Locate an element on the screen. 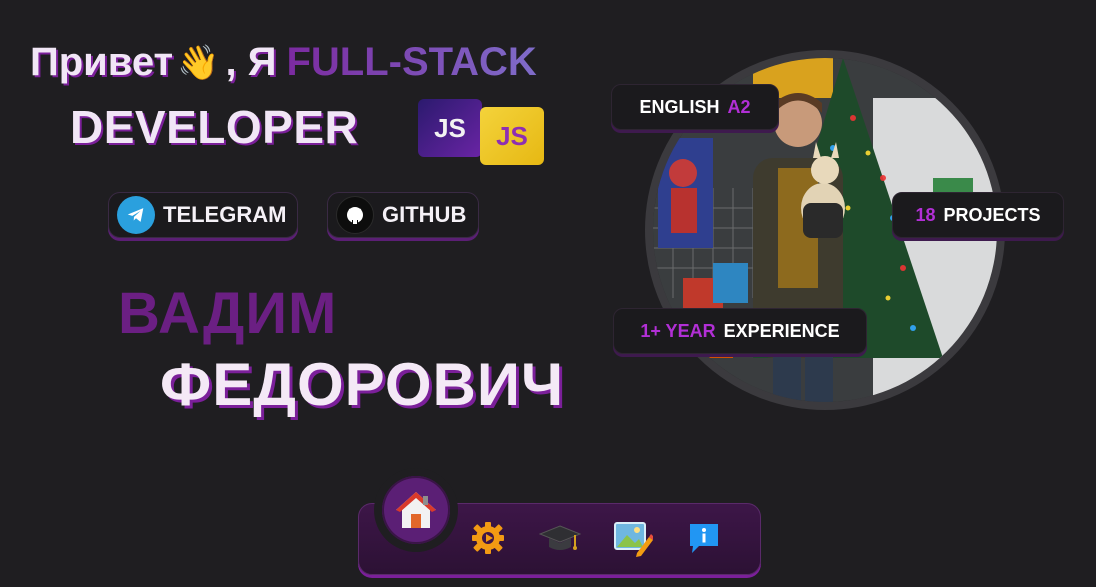 The image size is (1096, 587). first-name: ВАДИМ is located at coordinates (228, 313).